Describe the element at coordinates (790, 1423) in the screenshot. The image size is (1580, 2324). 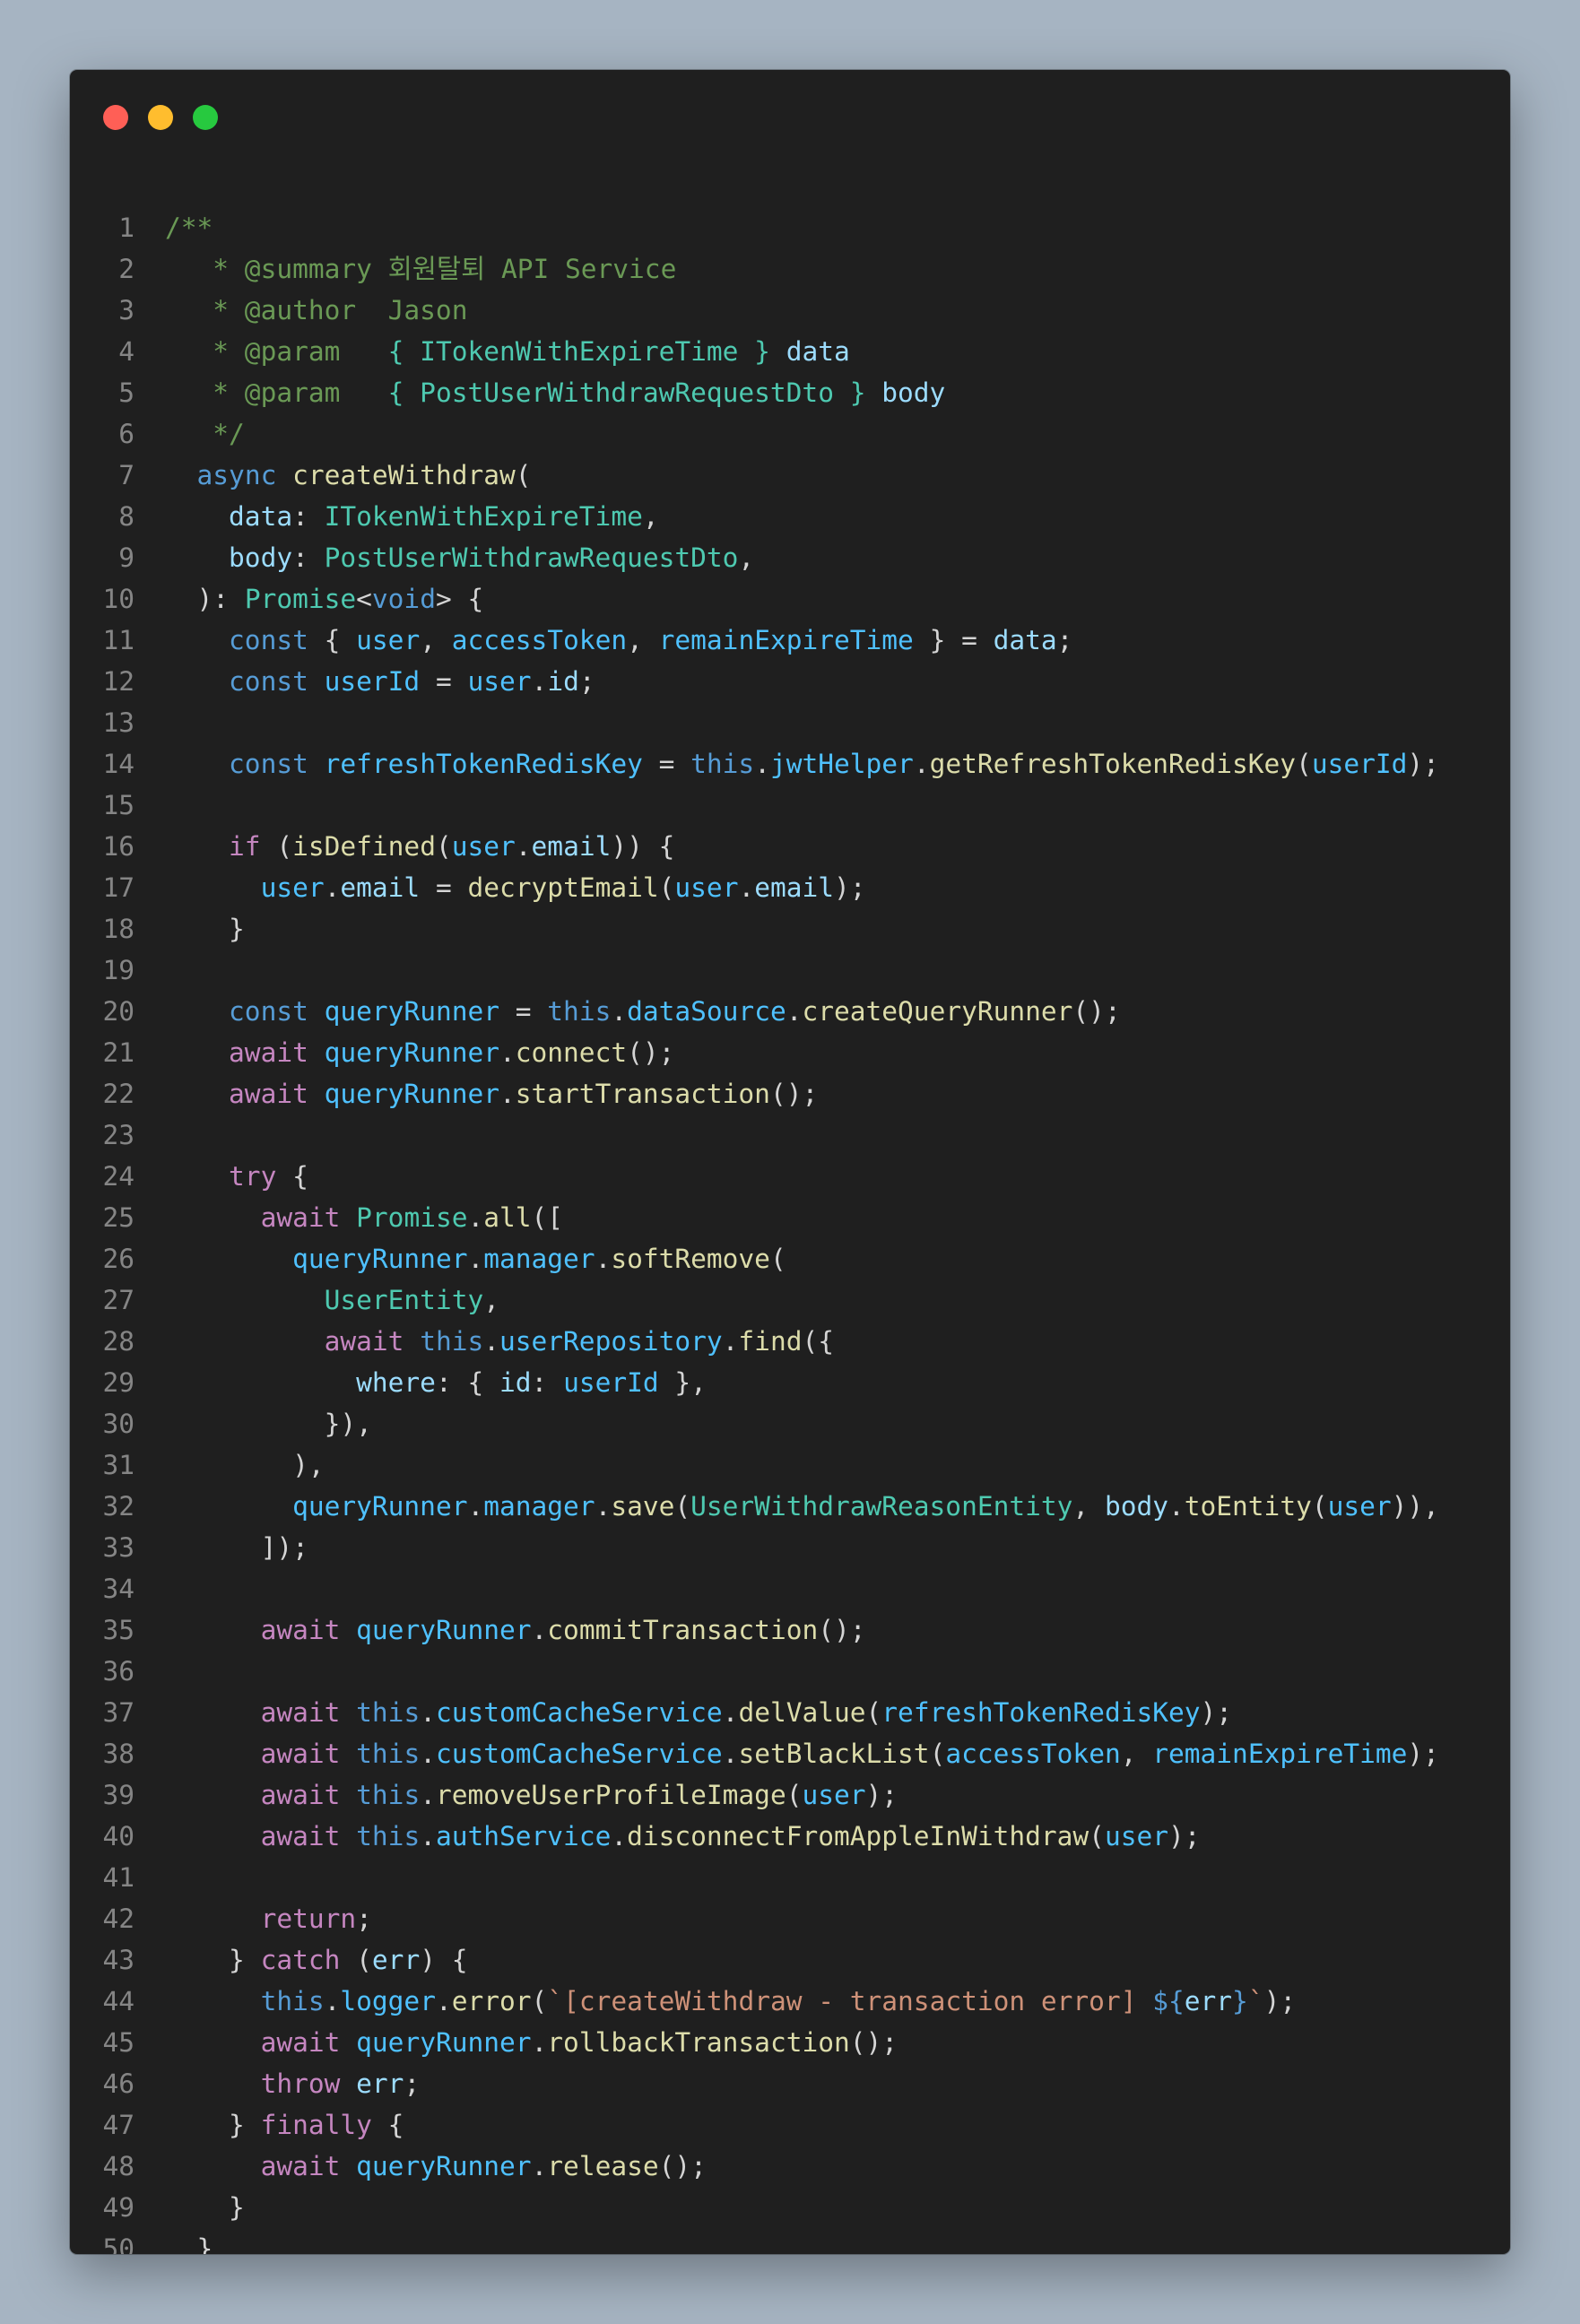
I see `code-line: 30 }),` at that location.